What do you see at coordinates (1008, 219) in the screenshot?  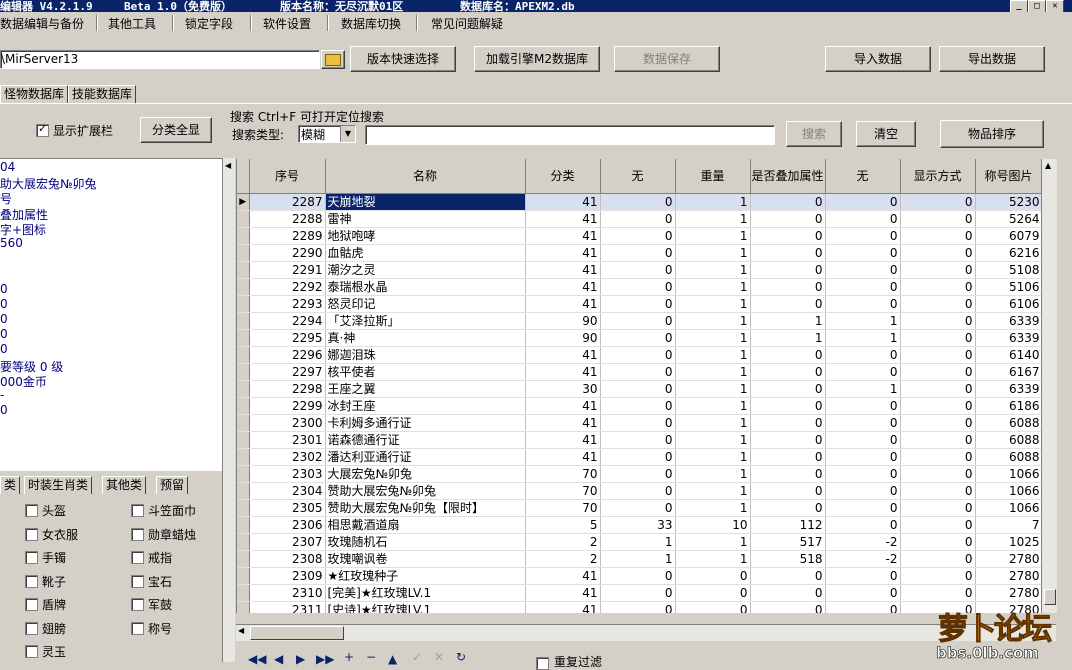 I see `cell-title-image: 5264` at bounding box center [1008, 219].